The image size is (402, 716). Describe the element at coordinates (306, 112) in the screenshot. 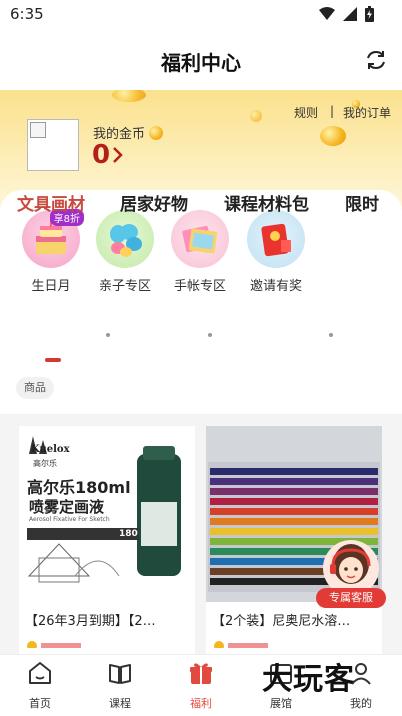

I see `rules-link: 规则` at that location.